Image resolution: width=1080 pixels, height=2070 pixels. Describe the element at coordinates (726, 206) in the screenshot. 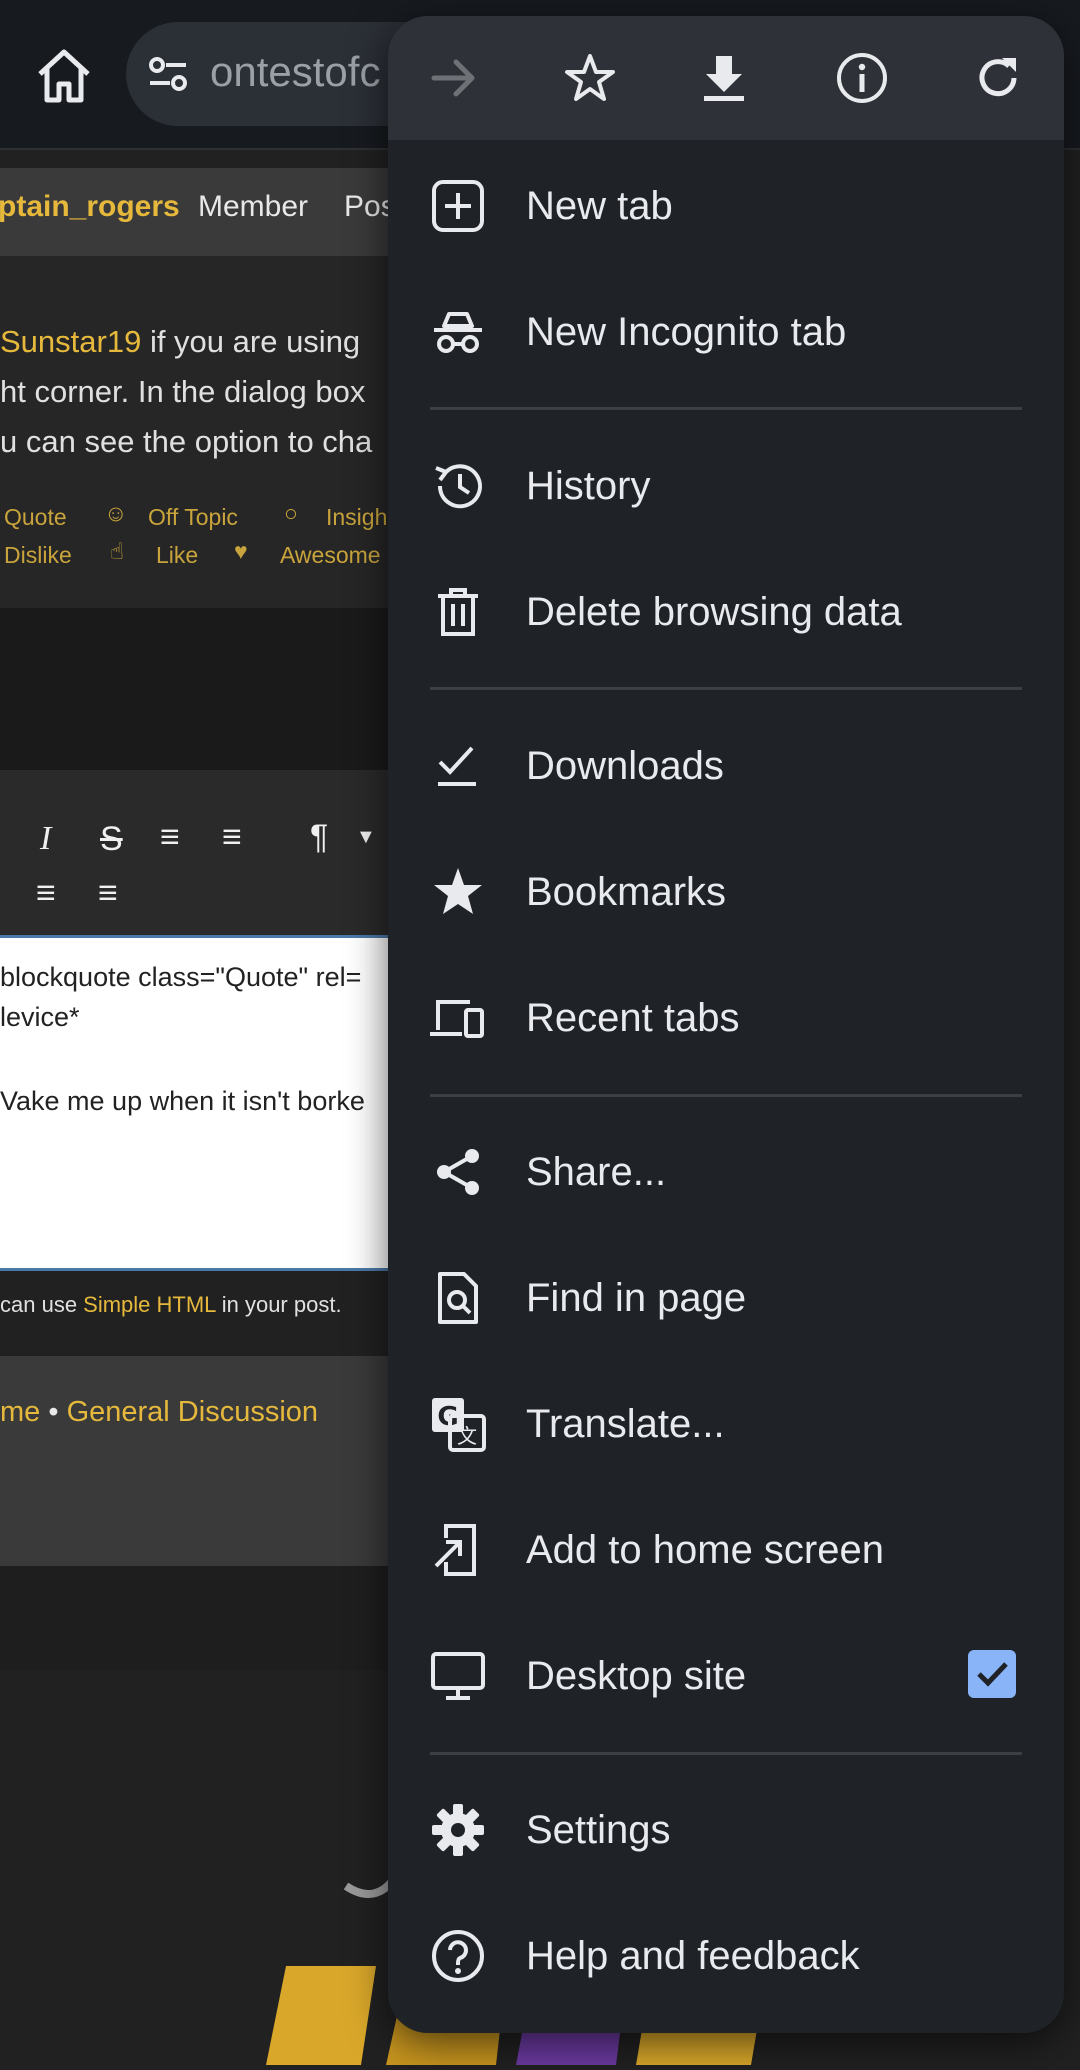

I see `menu-item-new-tab: New tab` at that location.